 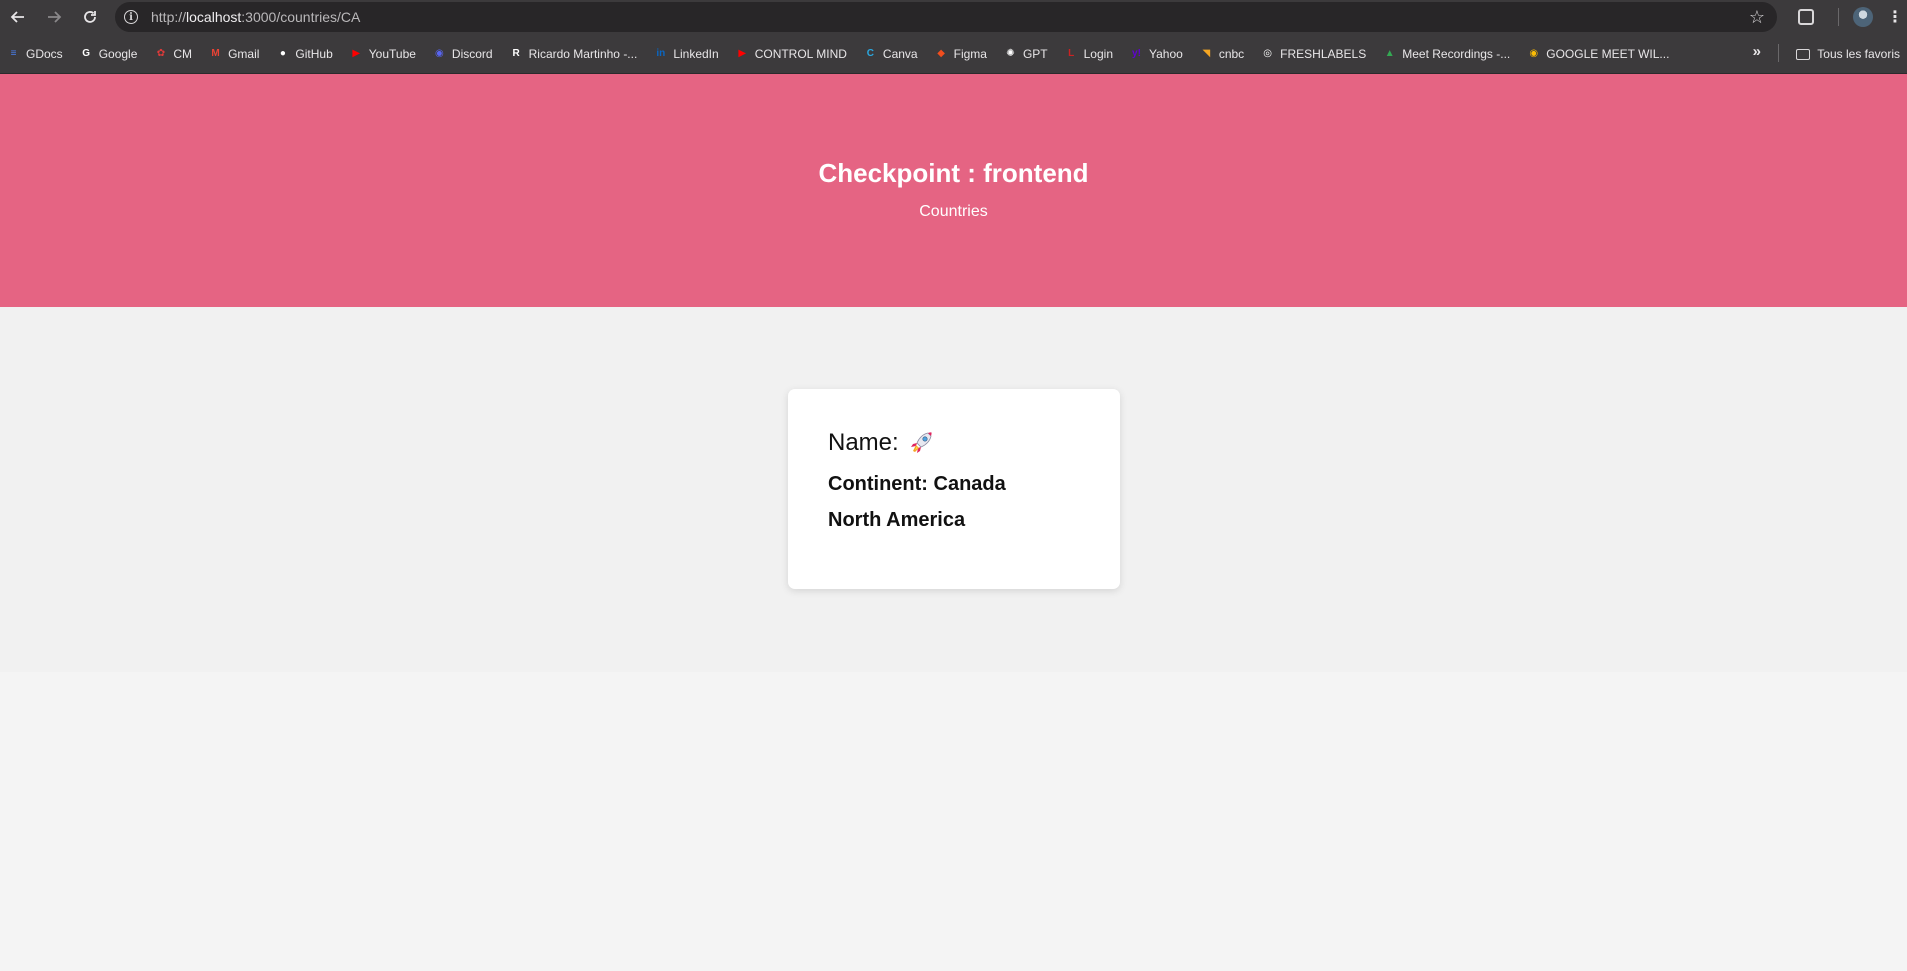 I want to click on url-prefix: http://, so click(x=169, y=17).